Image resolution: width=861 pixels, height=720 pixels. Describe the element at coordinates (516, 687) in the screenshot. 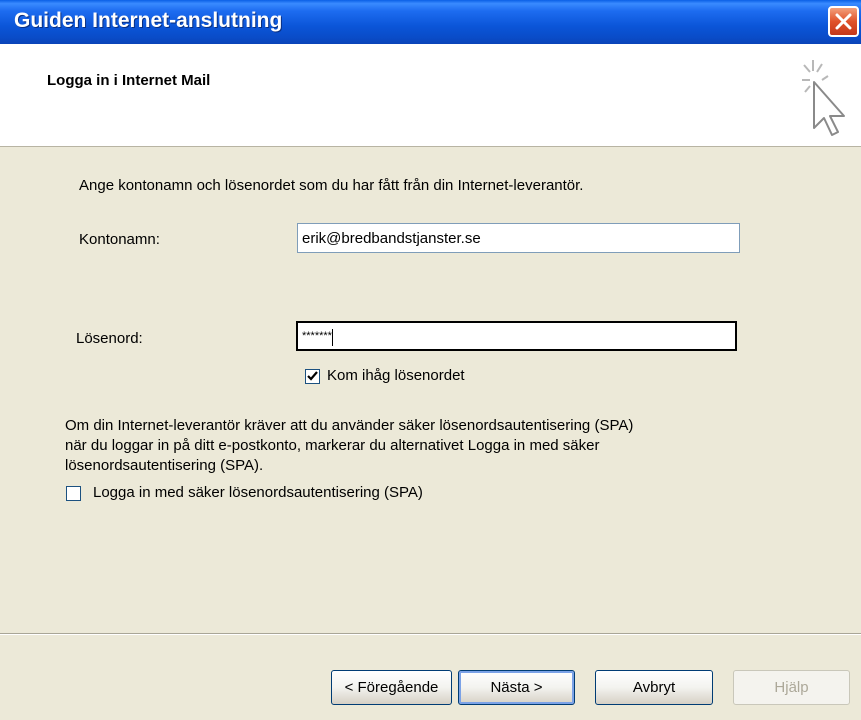

I see `next-button: Nästa >` at that location.